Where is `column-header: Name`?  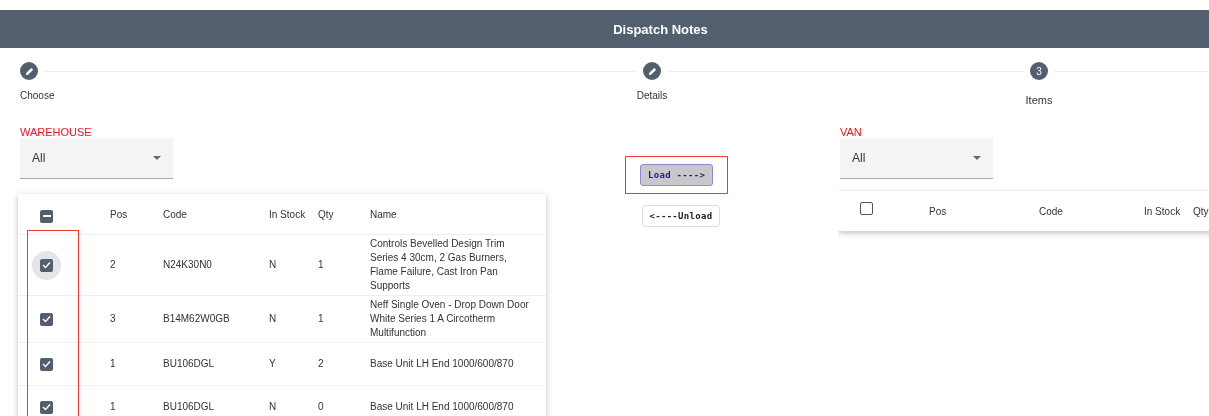
column-header: Name is located at coordinates (383, 214).